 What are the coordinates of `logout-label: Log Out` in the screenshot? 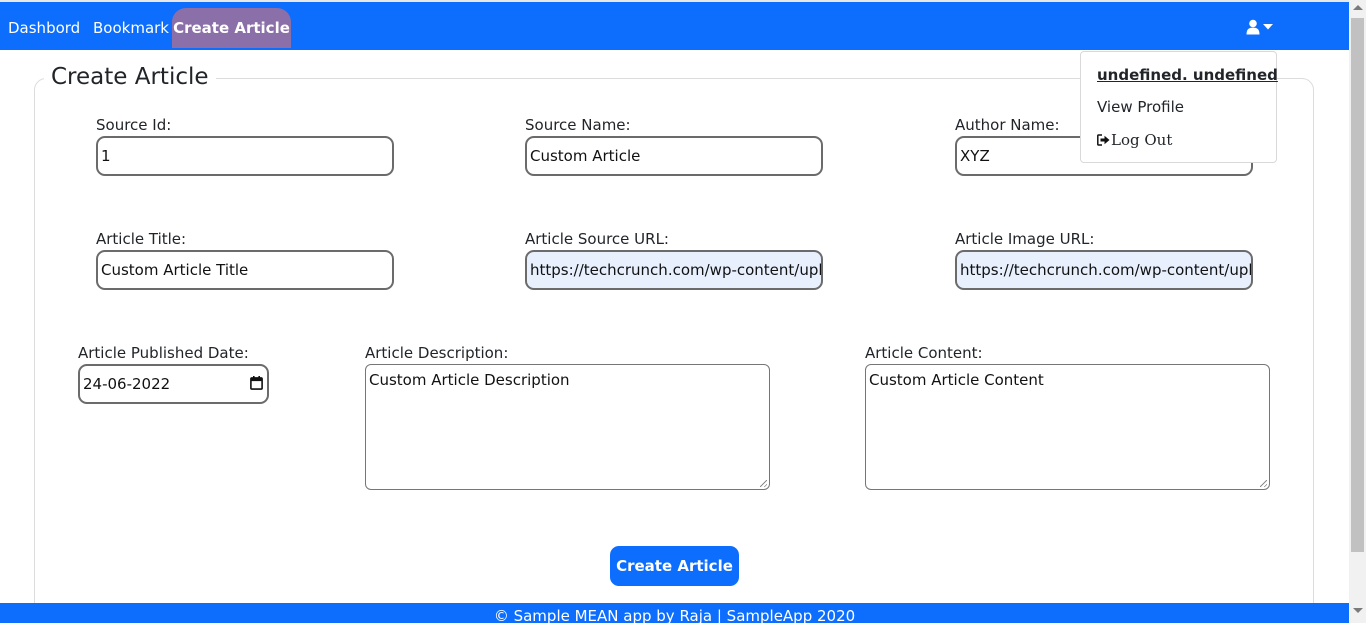 It's located at (1142, 140).